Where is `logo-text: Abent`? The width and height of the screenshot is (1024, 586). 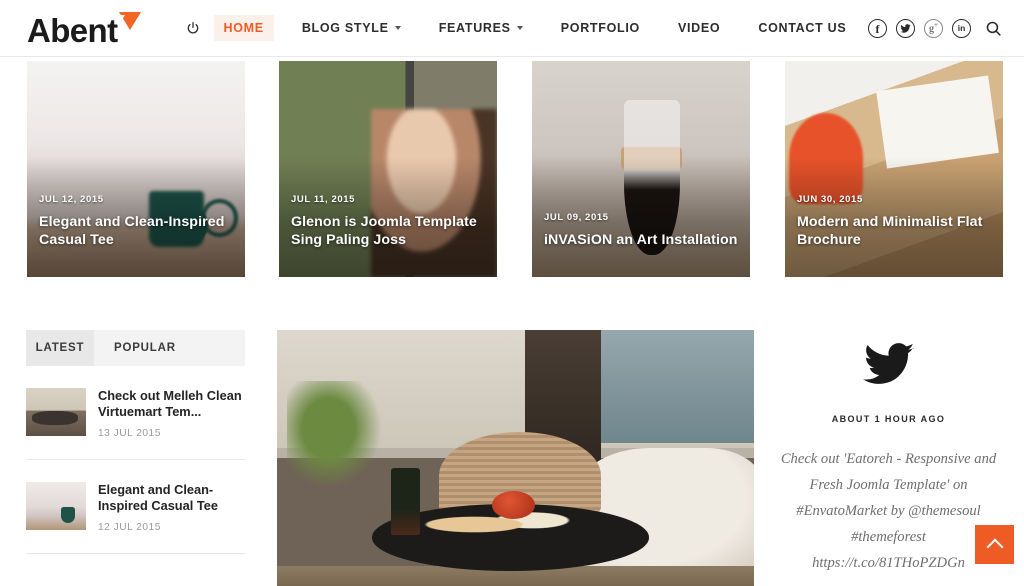 logo-text: Abent is located at coordinates (72, 30).